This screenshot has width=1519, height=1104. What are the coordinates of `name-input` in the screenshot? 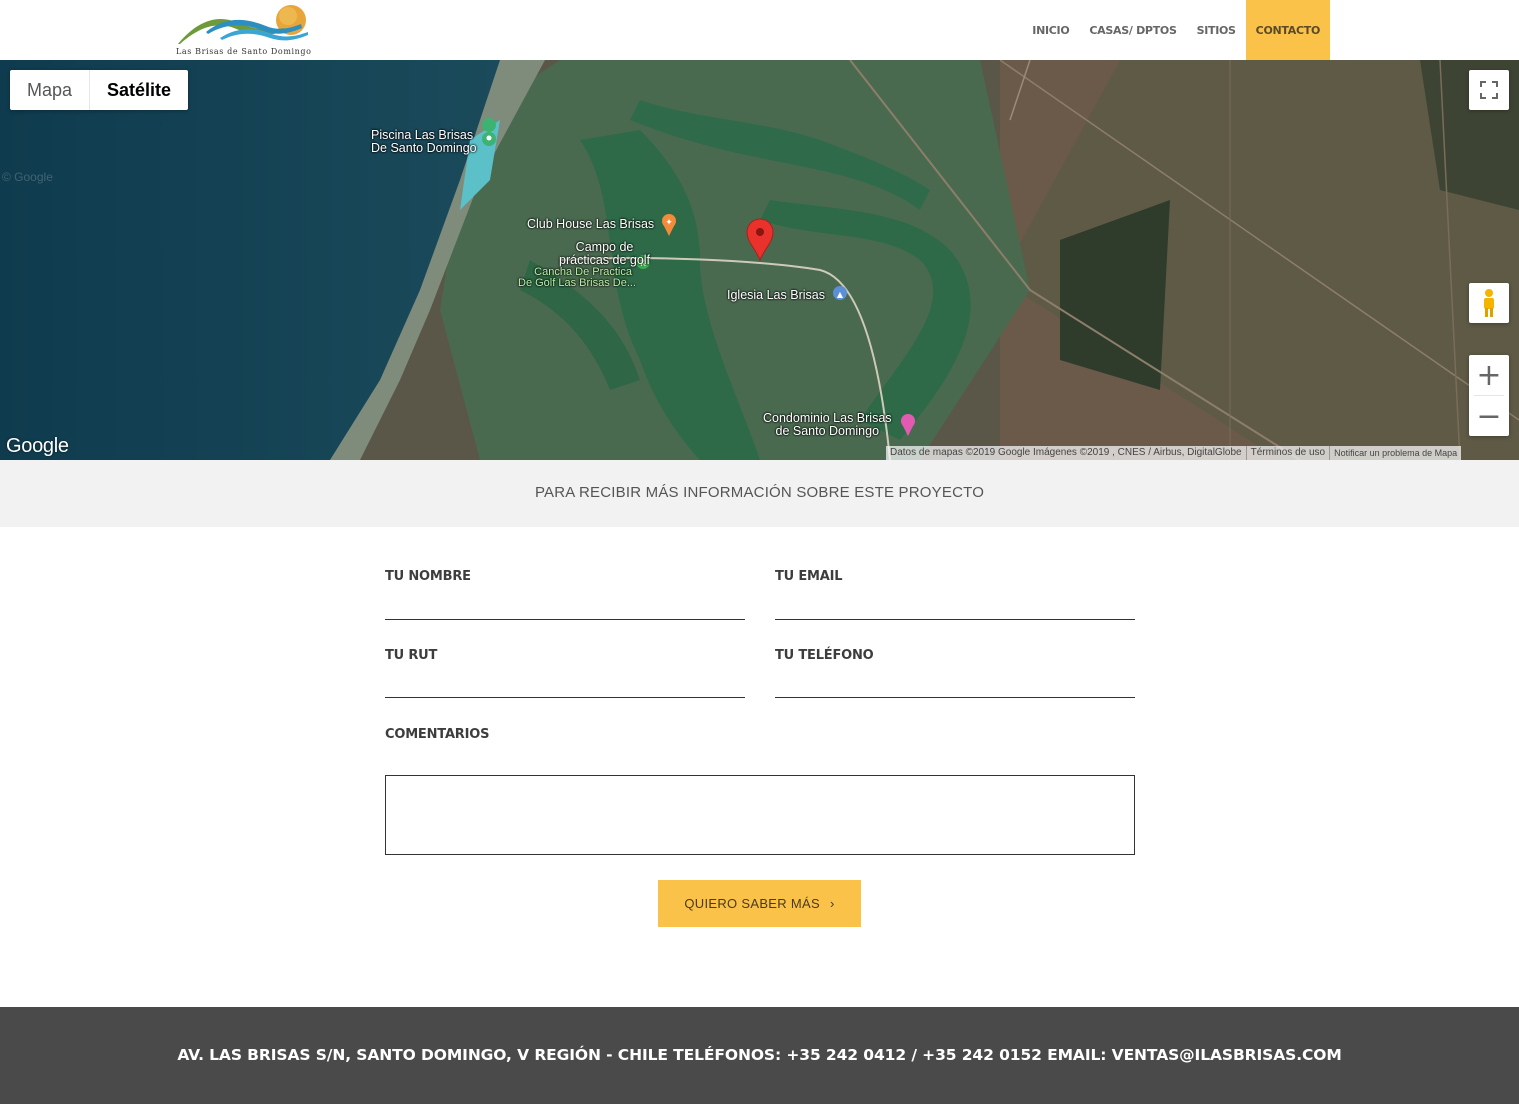 It's located at (565, 605).